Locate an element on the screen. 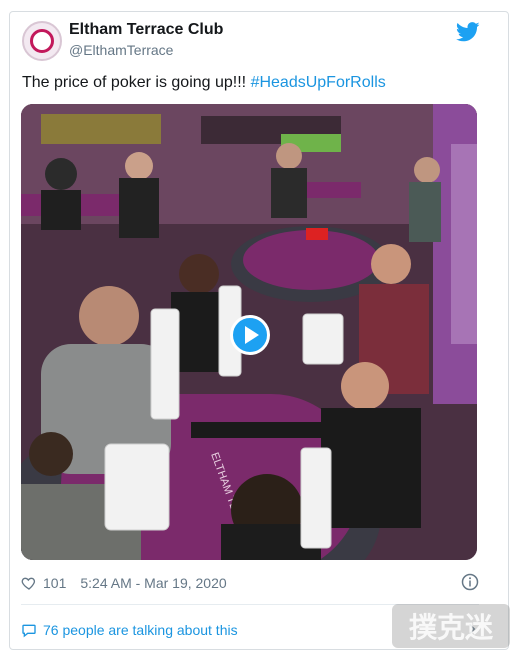  conversation-link: 76 people are talking about this is located at coordinates (129, 630).